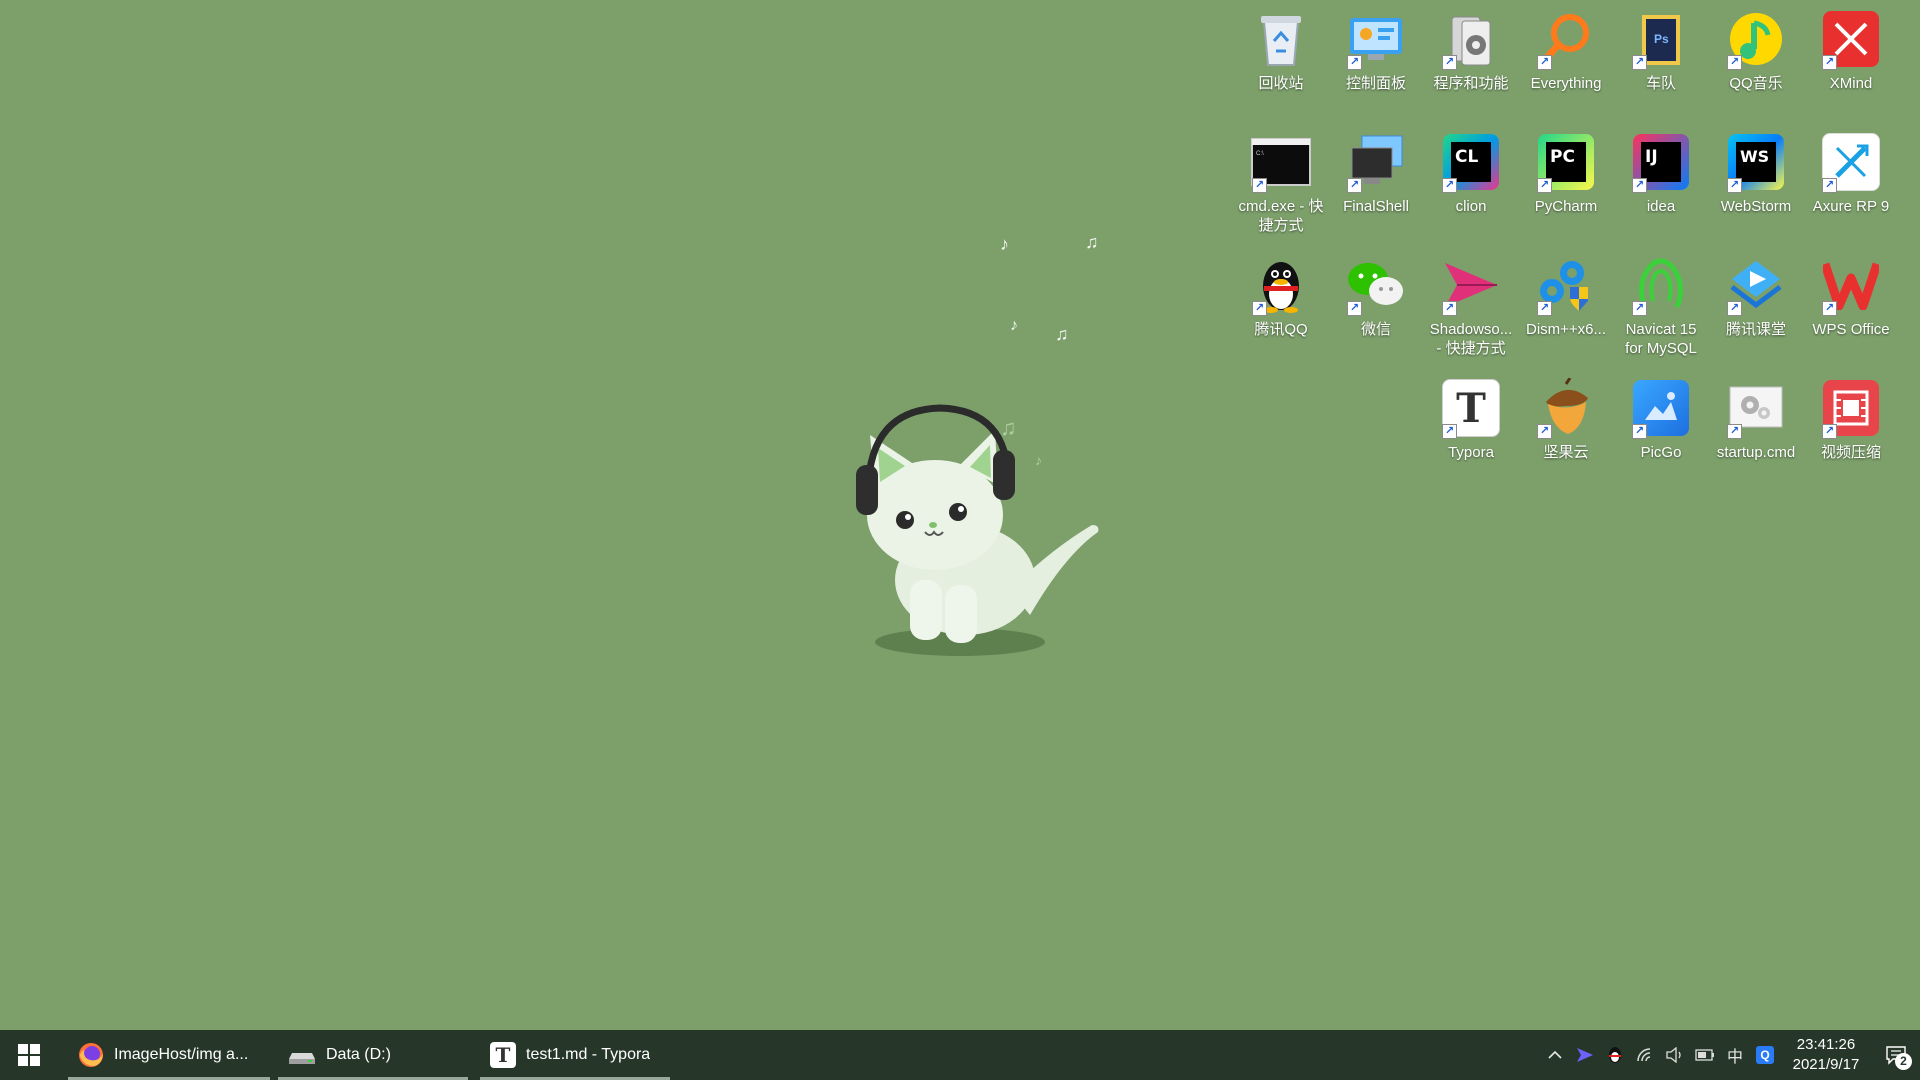 This screenshot has width=1920, height=1080. What do you see at coordinates (1851, 162) in the screenshot?
I see `axure-icon: ↗` at bounding box center [1851, 162].